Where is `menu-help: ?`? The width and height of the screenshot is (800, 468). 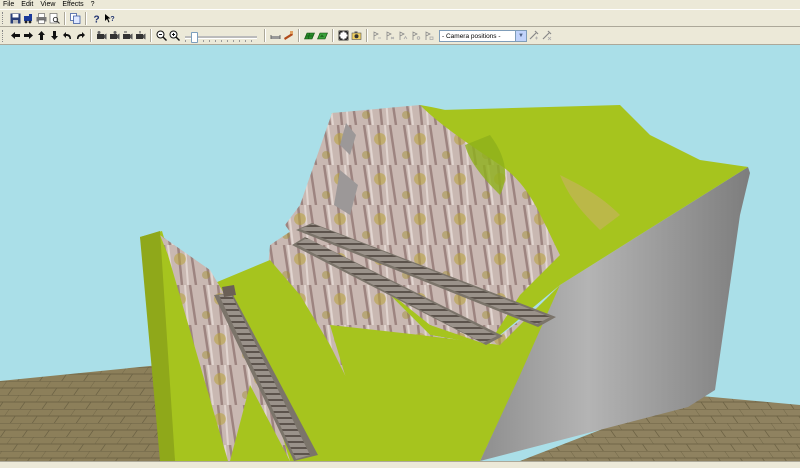 menu-help: ? is located at coordinates (93, 4).